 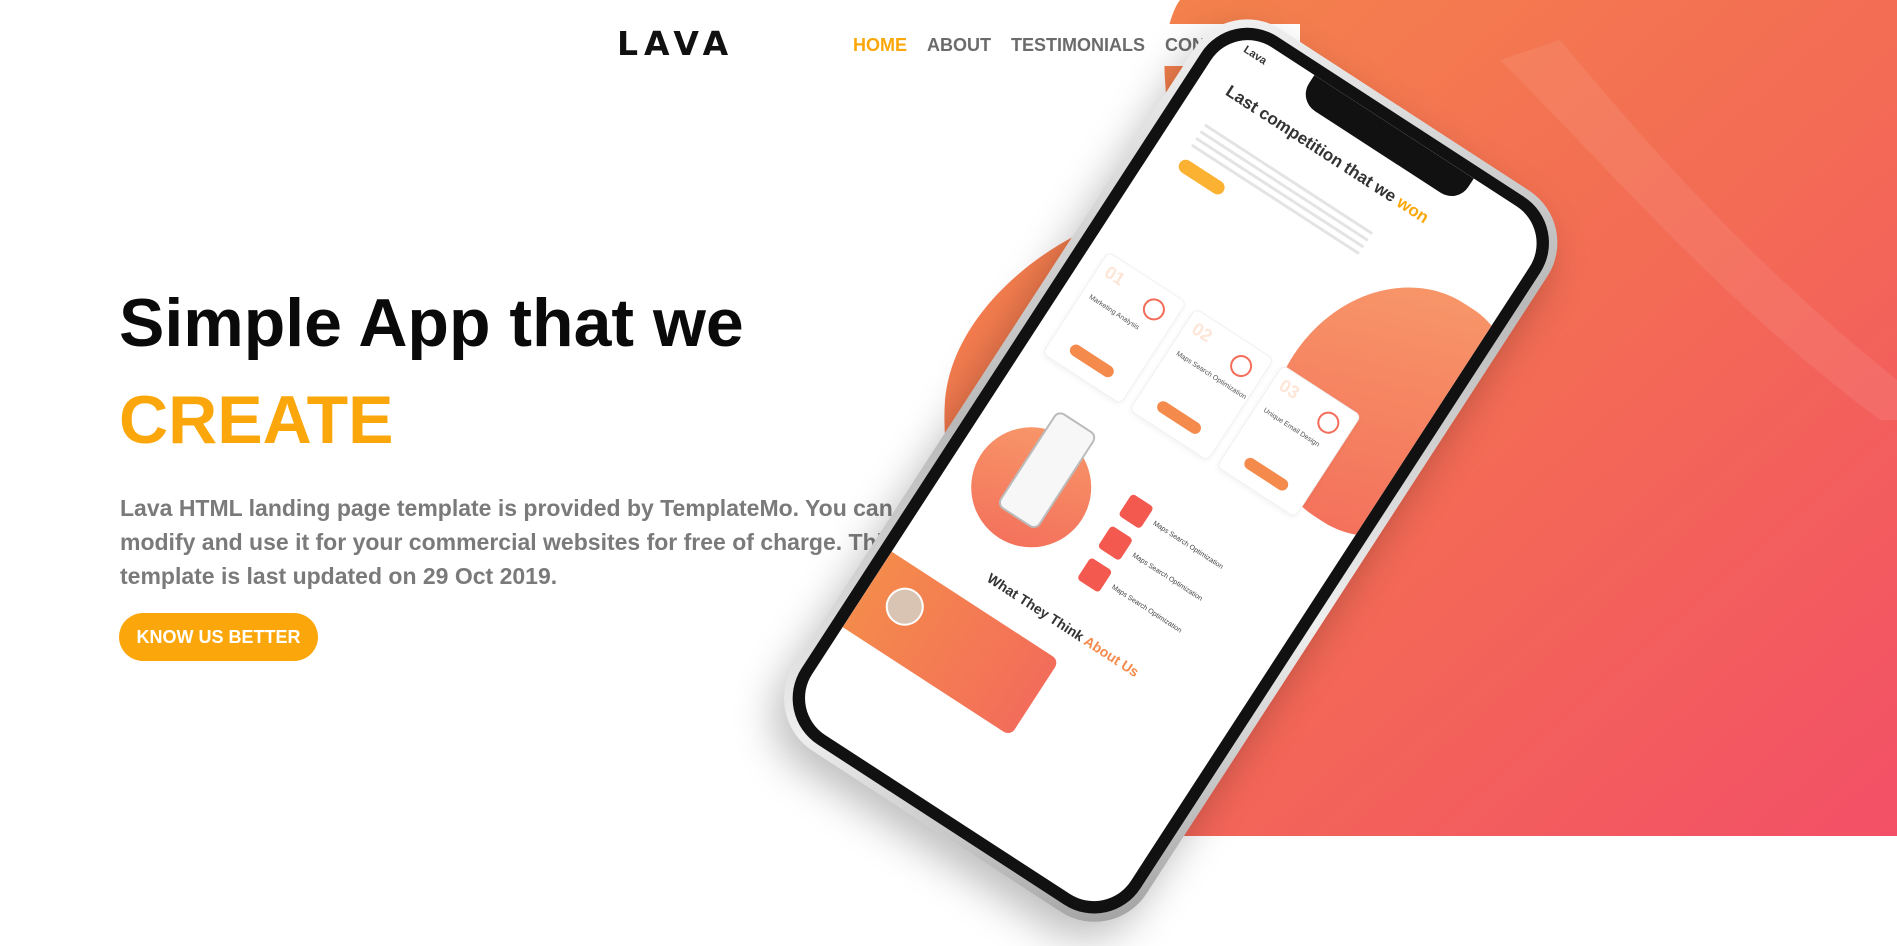 I want to click on screen-card-number: 03, so click(x=1289, y=389).